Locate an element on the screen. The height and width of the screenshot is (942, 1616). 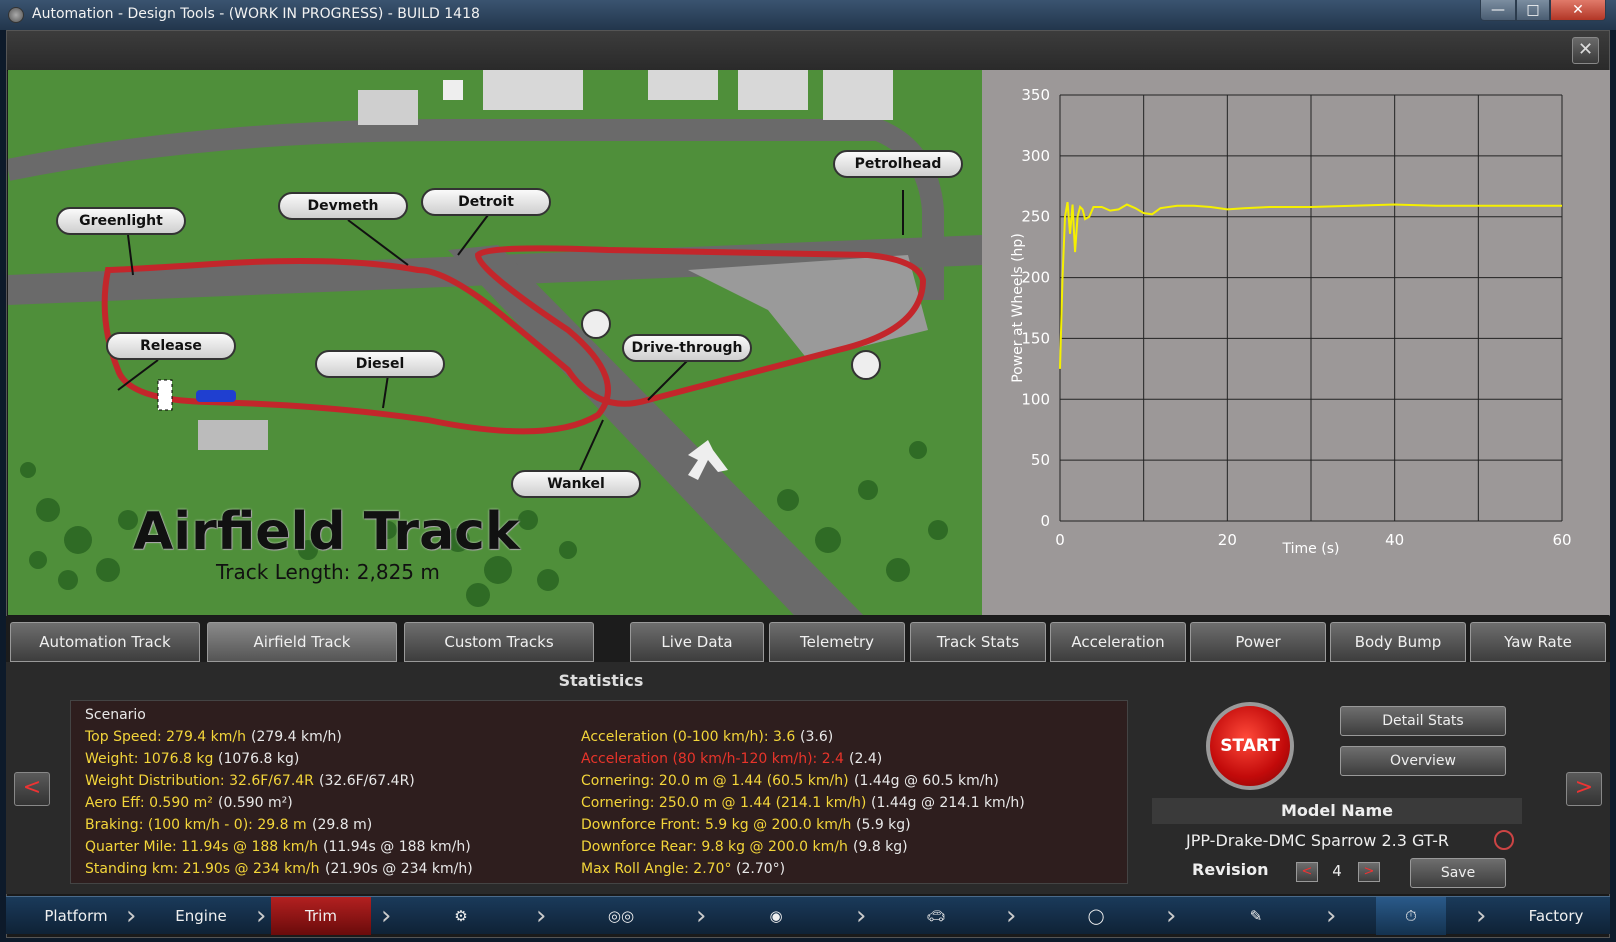
revision-value: 4 is located at coordinates (1337, 871).